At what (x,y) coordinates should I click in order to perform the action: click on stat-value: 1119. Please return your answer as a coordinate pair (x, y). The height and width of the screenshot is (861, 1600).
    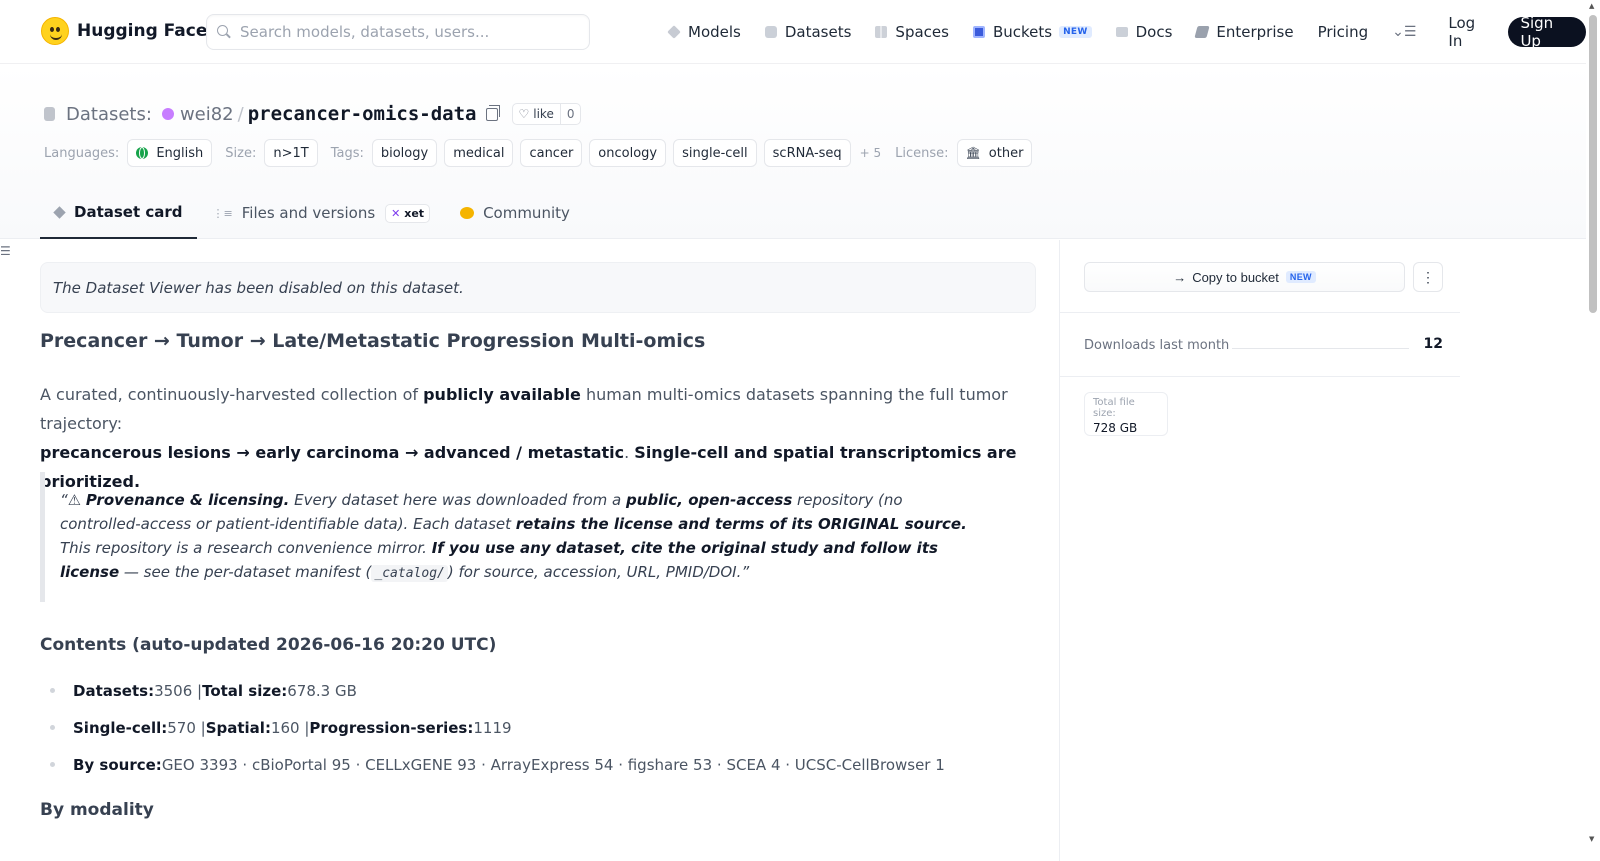
    Looking at the image, I should click on (492, 727).